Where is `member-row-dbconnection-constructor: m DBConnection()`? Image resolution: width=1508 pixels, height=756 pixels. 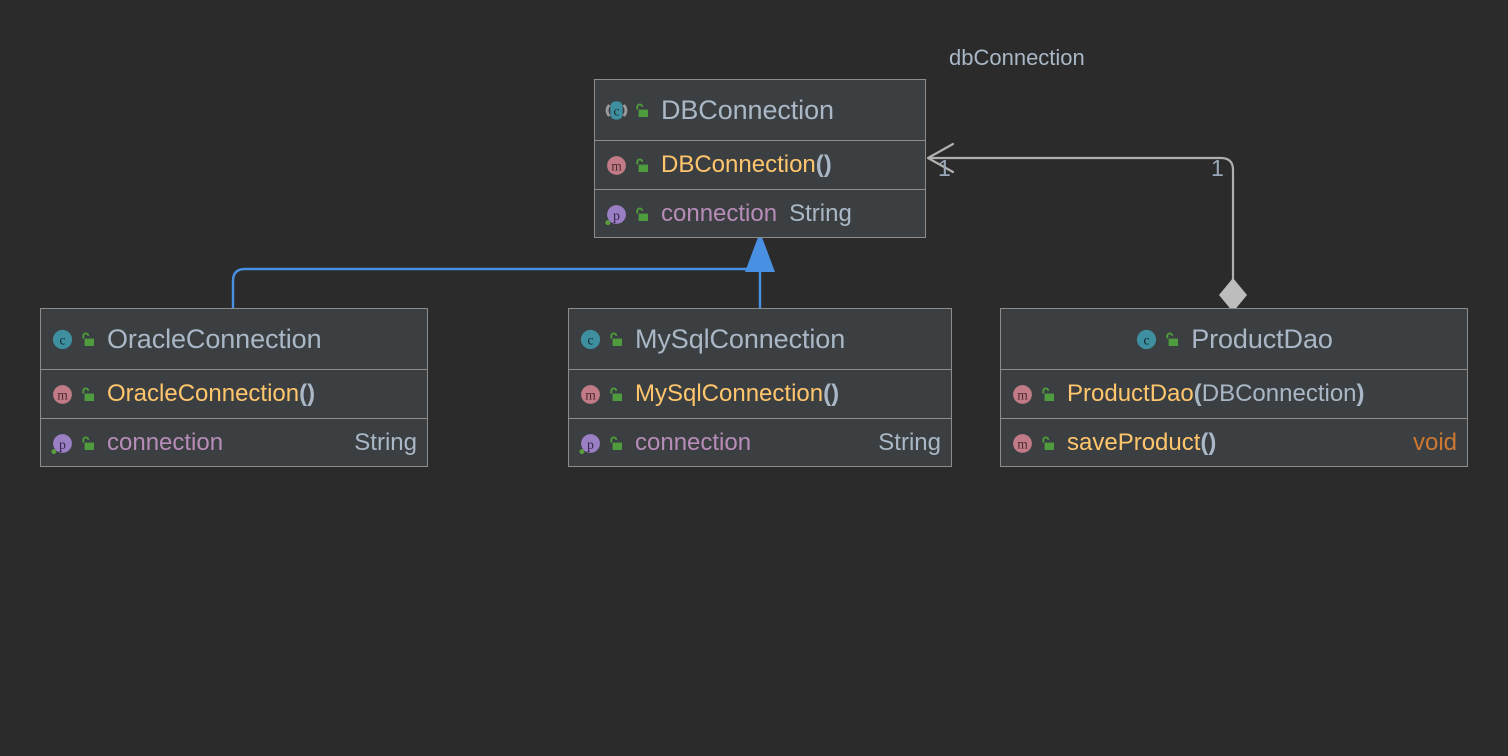
member-row-dbconnection-constructor: m DBConnection() is located at coordinates (760, 164).